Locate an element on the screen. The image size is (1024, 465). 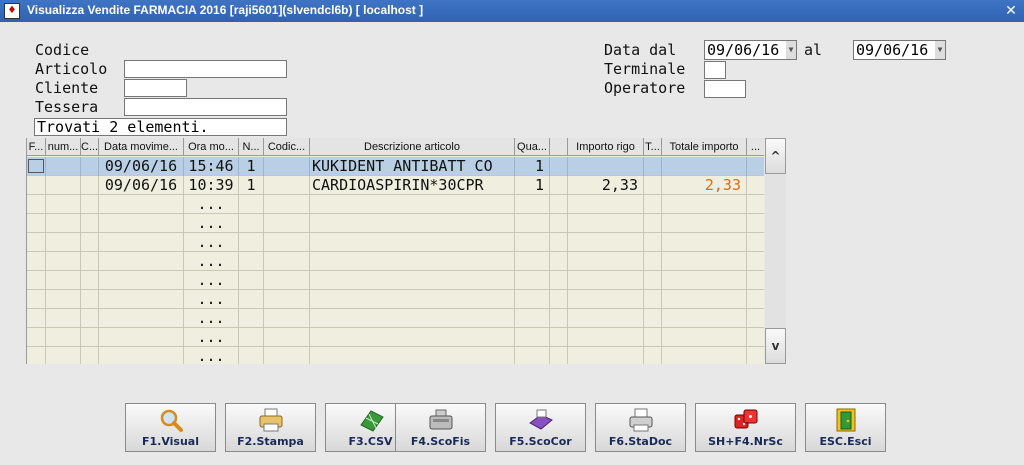
app-icon: ♦ is located at coordinates (12, 11).